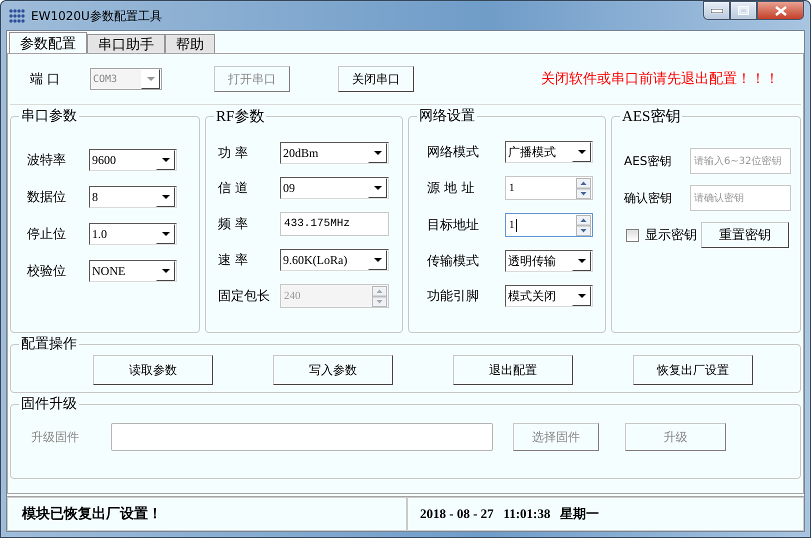  I want to click on group-title: RF参数, so click(240, 117).